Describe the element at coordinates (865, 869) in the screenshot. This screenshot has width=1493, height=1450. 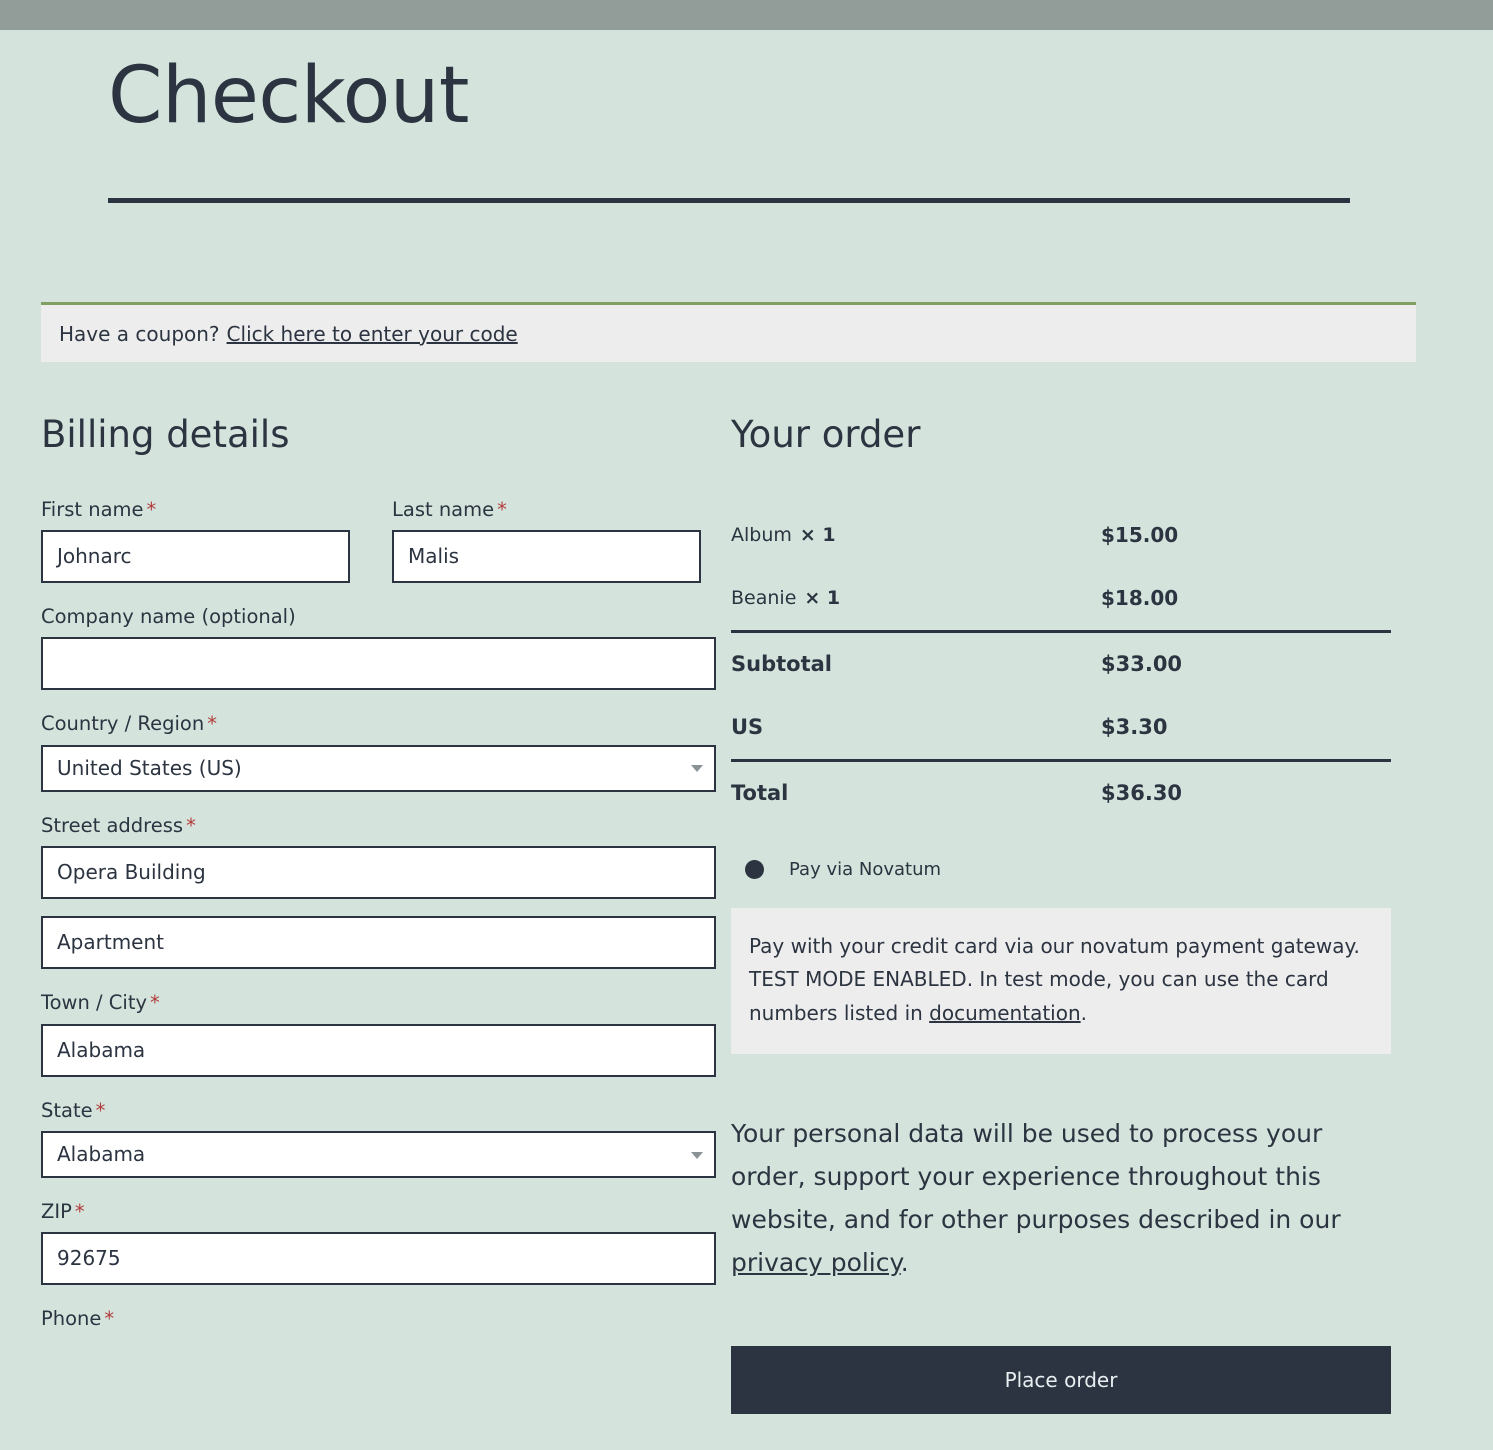
I see `payment-method-label: Pay via Novatum` at that location.